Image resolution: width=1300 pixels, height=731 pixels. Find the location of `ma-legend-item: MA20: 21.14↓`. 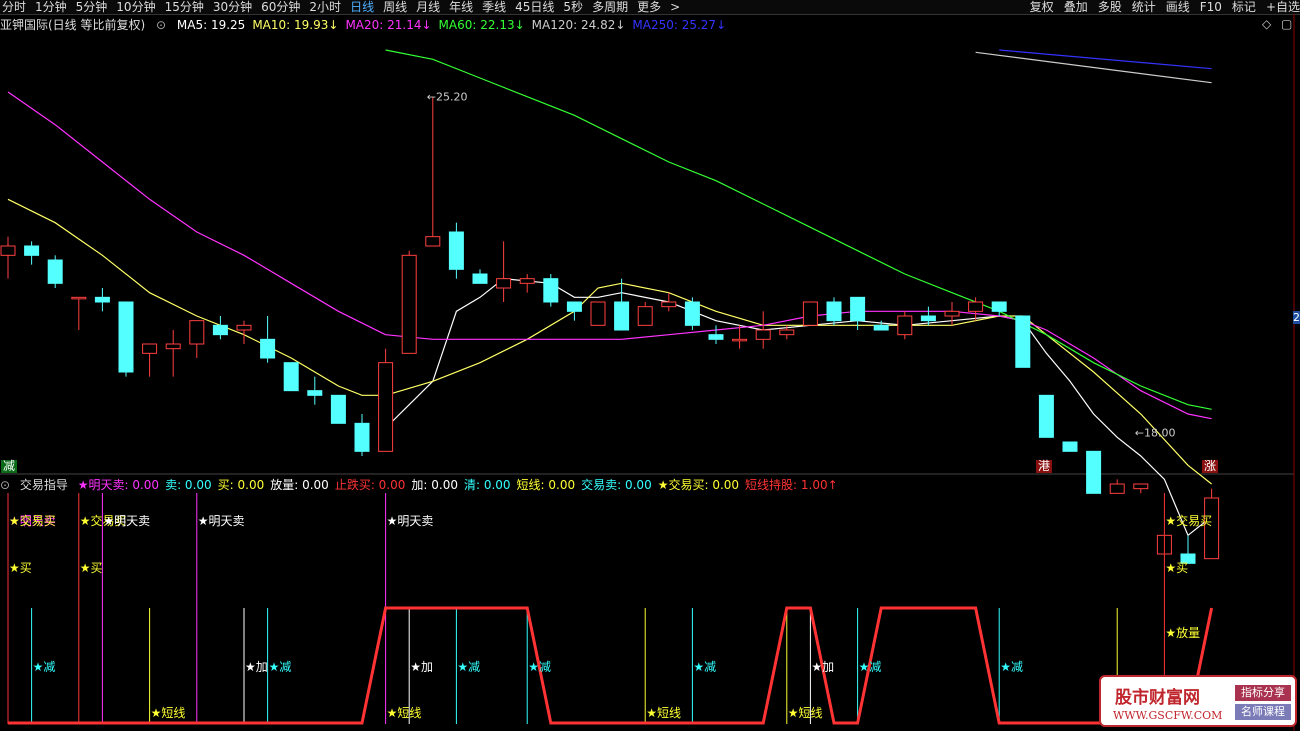

ma-legend-item: MA20: 21.14↓ is located at coordinates (388, 25).